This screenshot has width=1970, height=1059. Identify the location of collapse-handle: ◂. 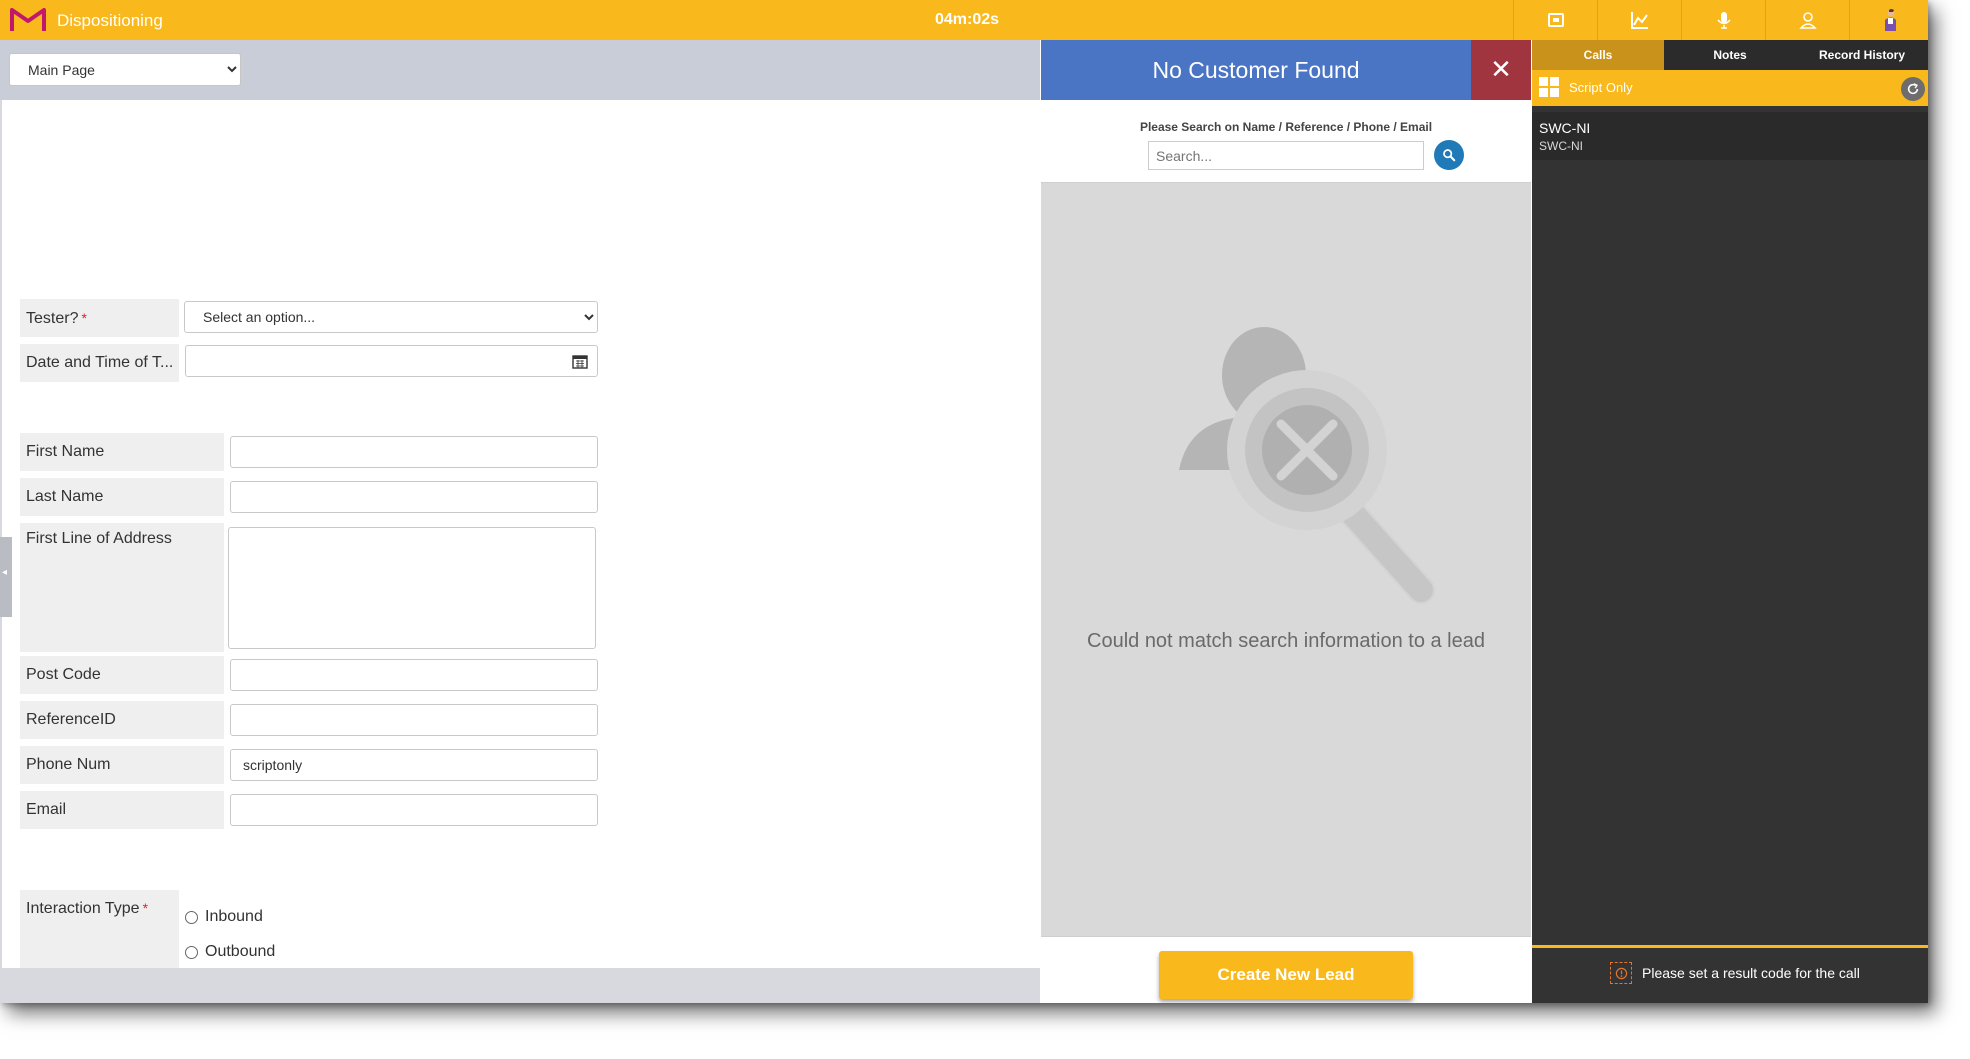
(6, 577).